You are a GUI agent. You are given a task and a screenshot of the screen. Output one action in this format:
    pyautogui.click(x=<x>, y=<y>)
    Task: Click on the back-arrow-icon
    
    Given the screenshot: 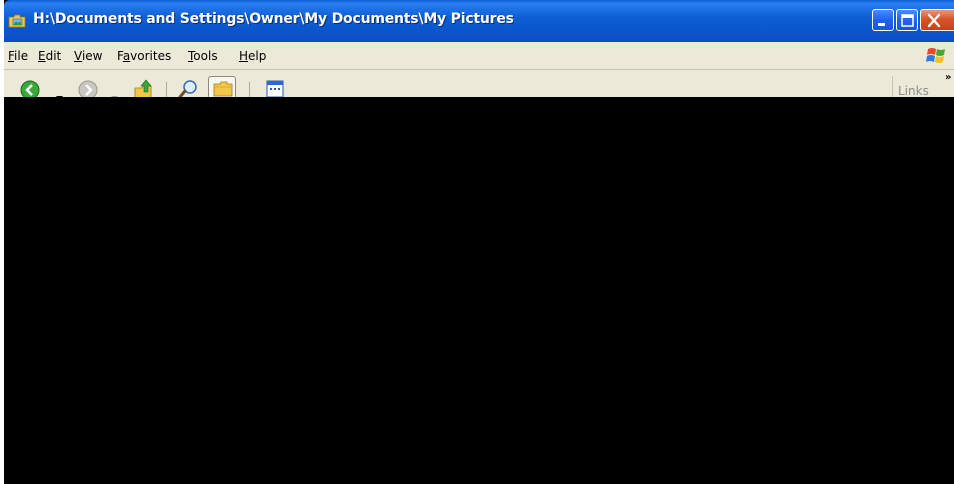 What is the action you would take?
    pyautogui.click(x=30, y=88)
    